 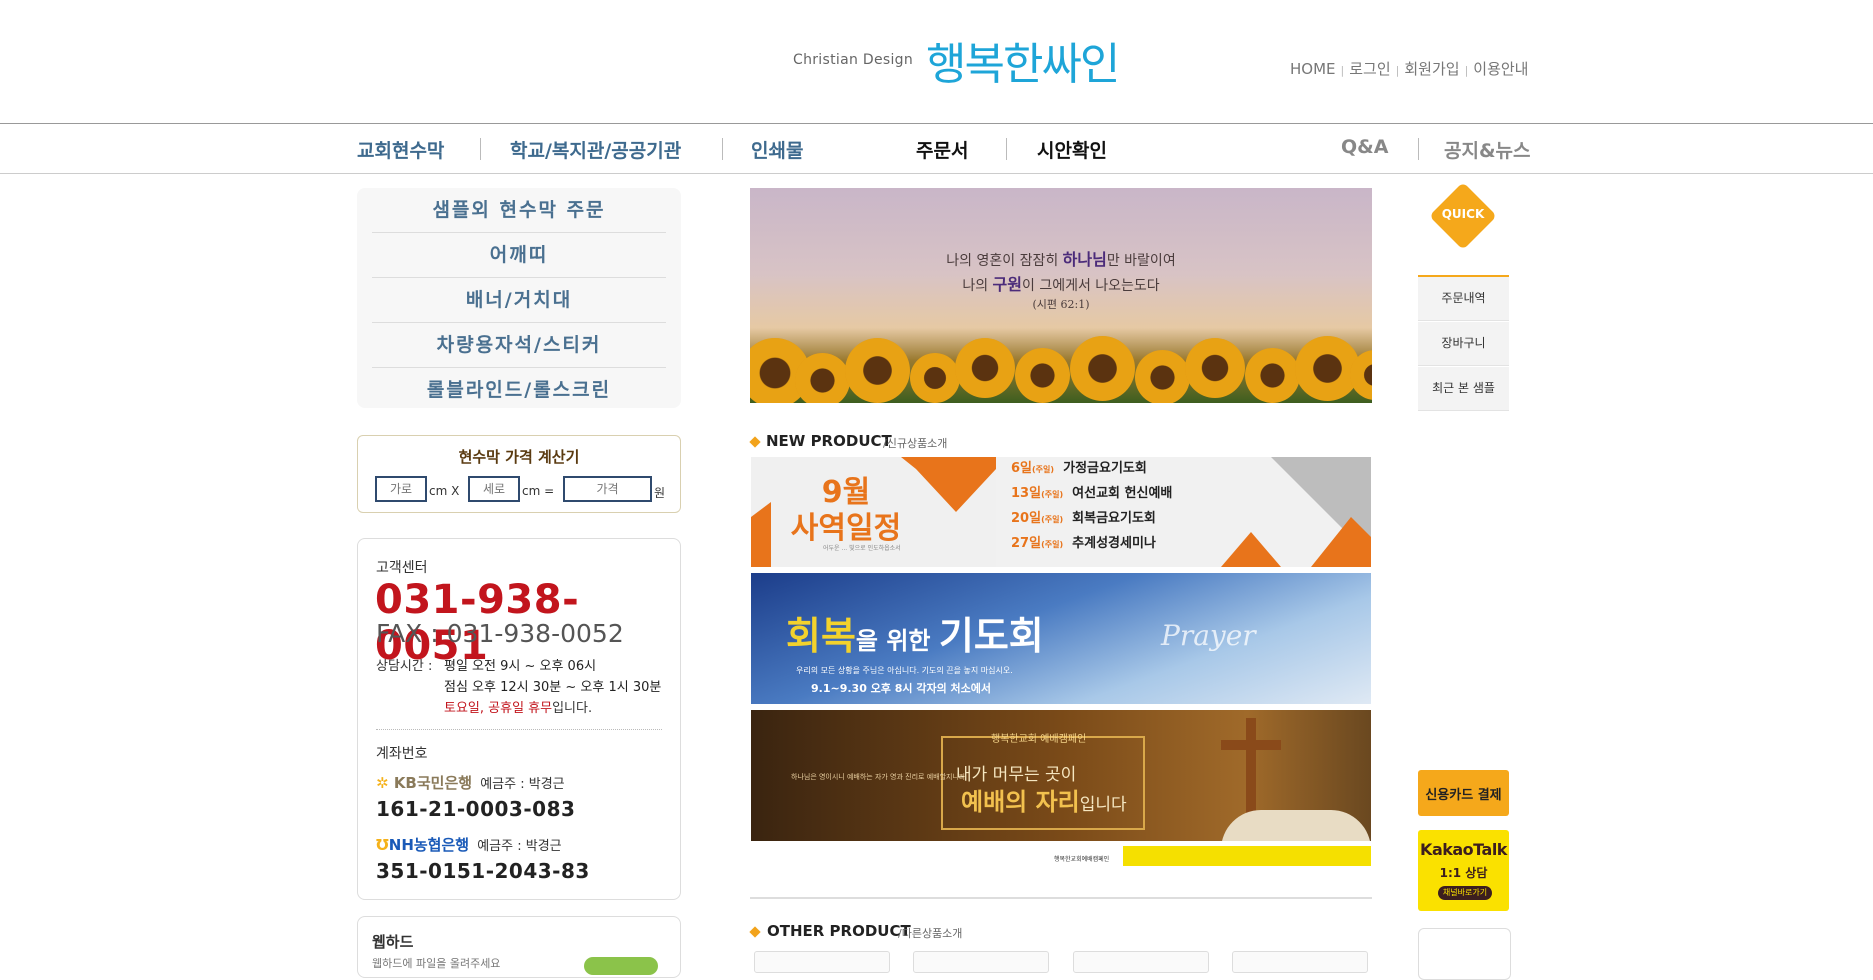 What do you see at coordinates (1072, 149) in the screenshot?
I see `nav-draft-check: 시안확인` at bounding box center [1072, 149].